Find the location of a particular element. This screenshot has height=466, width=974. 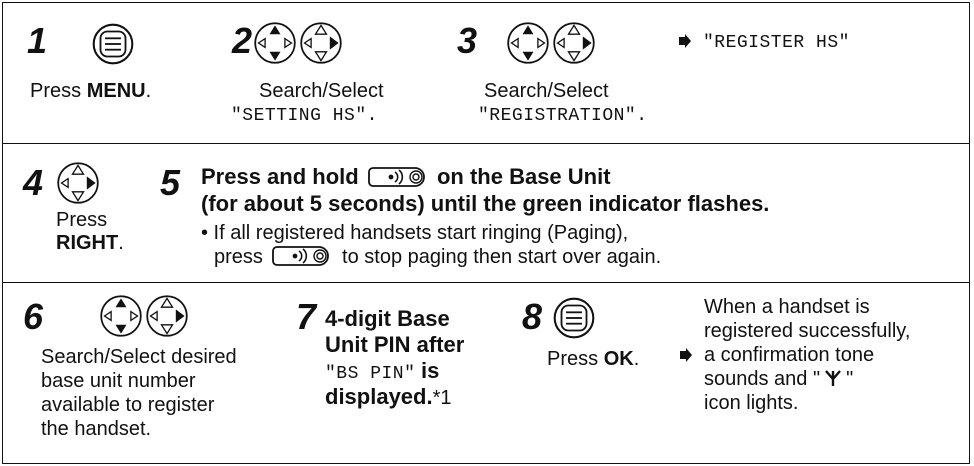

step4-label-line1: Press is located at coordinates (82, 220).